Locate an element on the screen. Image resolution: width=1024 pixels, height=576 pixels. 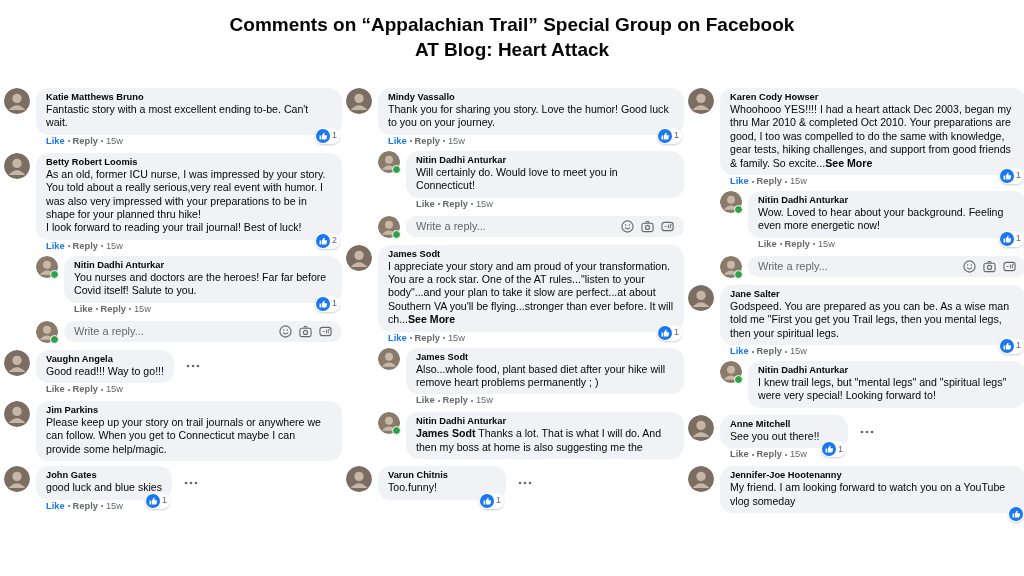
commenter-name: Varun Chitnis is located at coordinates (442, 475).